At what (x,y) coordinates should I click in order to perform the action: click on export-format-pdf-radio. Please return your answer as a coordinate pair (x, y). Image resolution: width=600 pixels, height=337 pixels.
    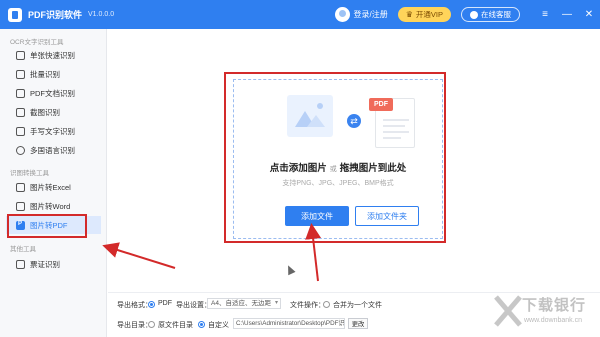
    Looking at the image, I should click on (151, 304).